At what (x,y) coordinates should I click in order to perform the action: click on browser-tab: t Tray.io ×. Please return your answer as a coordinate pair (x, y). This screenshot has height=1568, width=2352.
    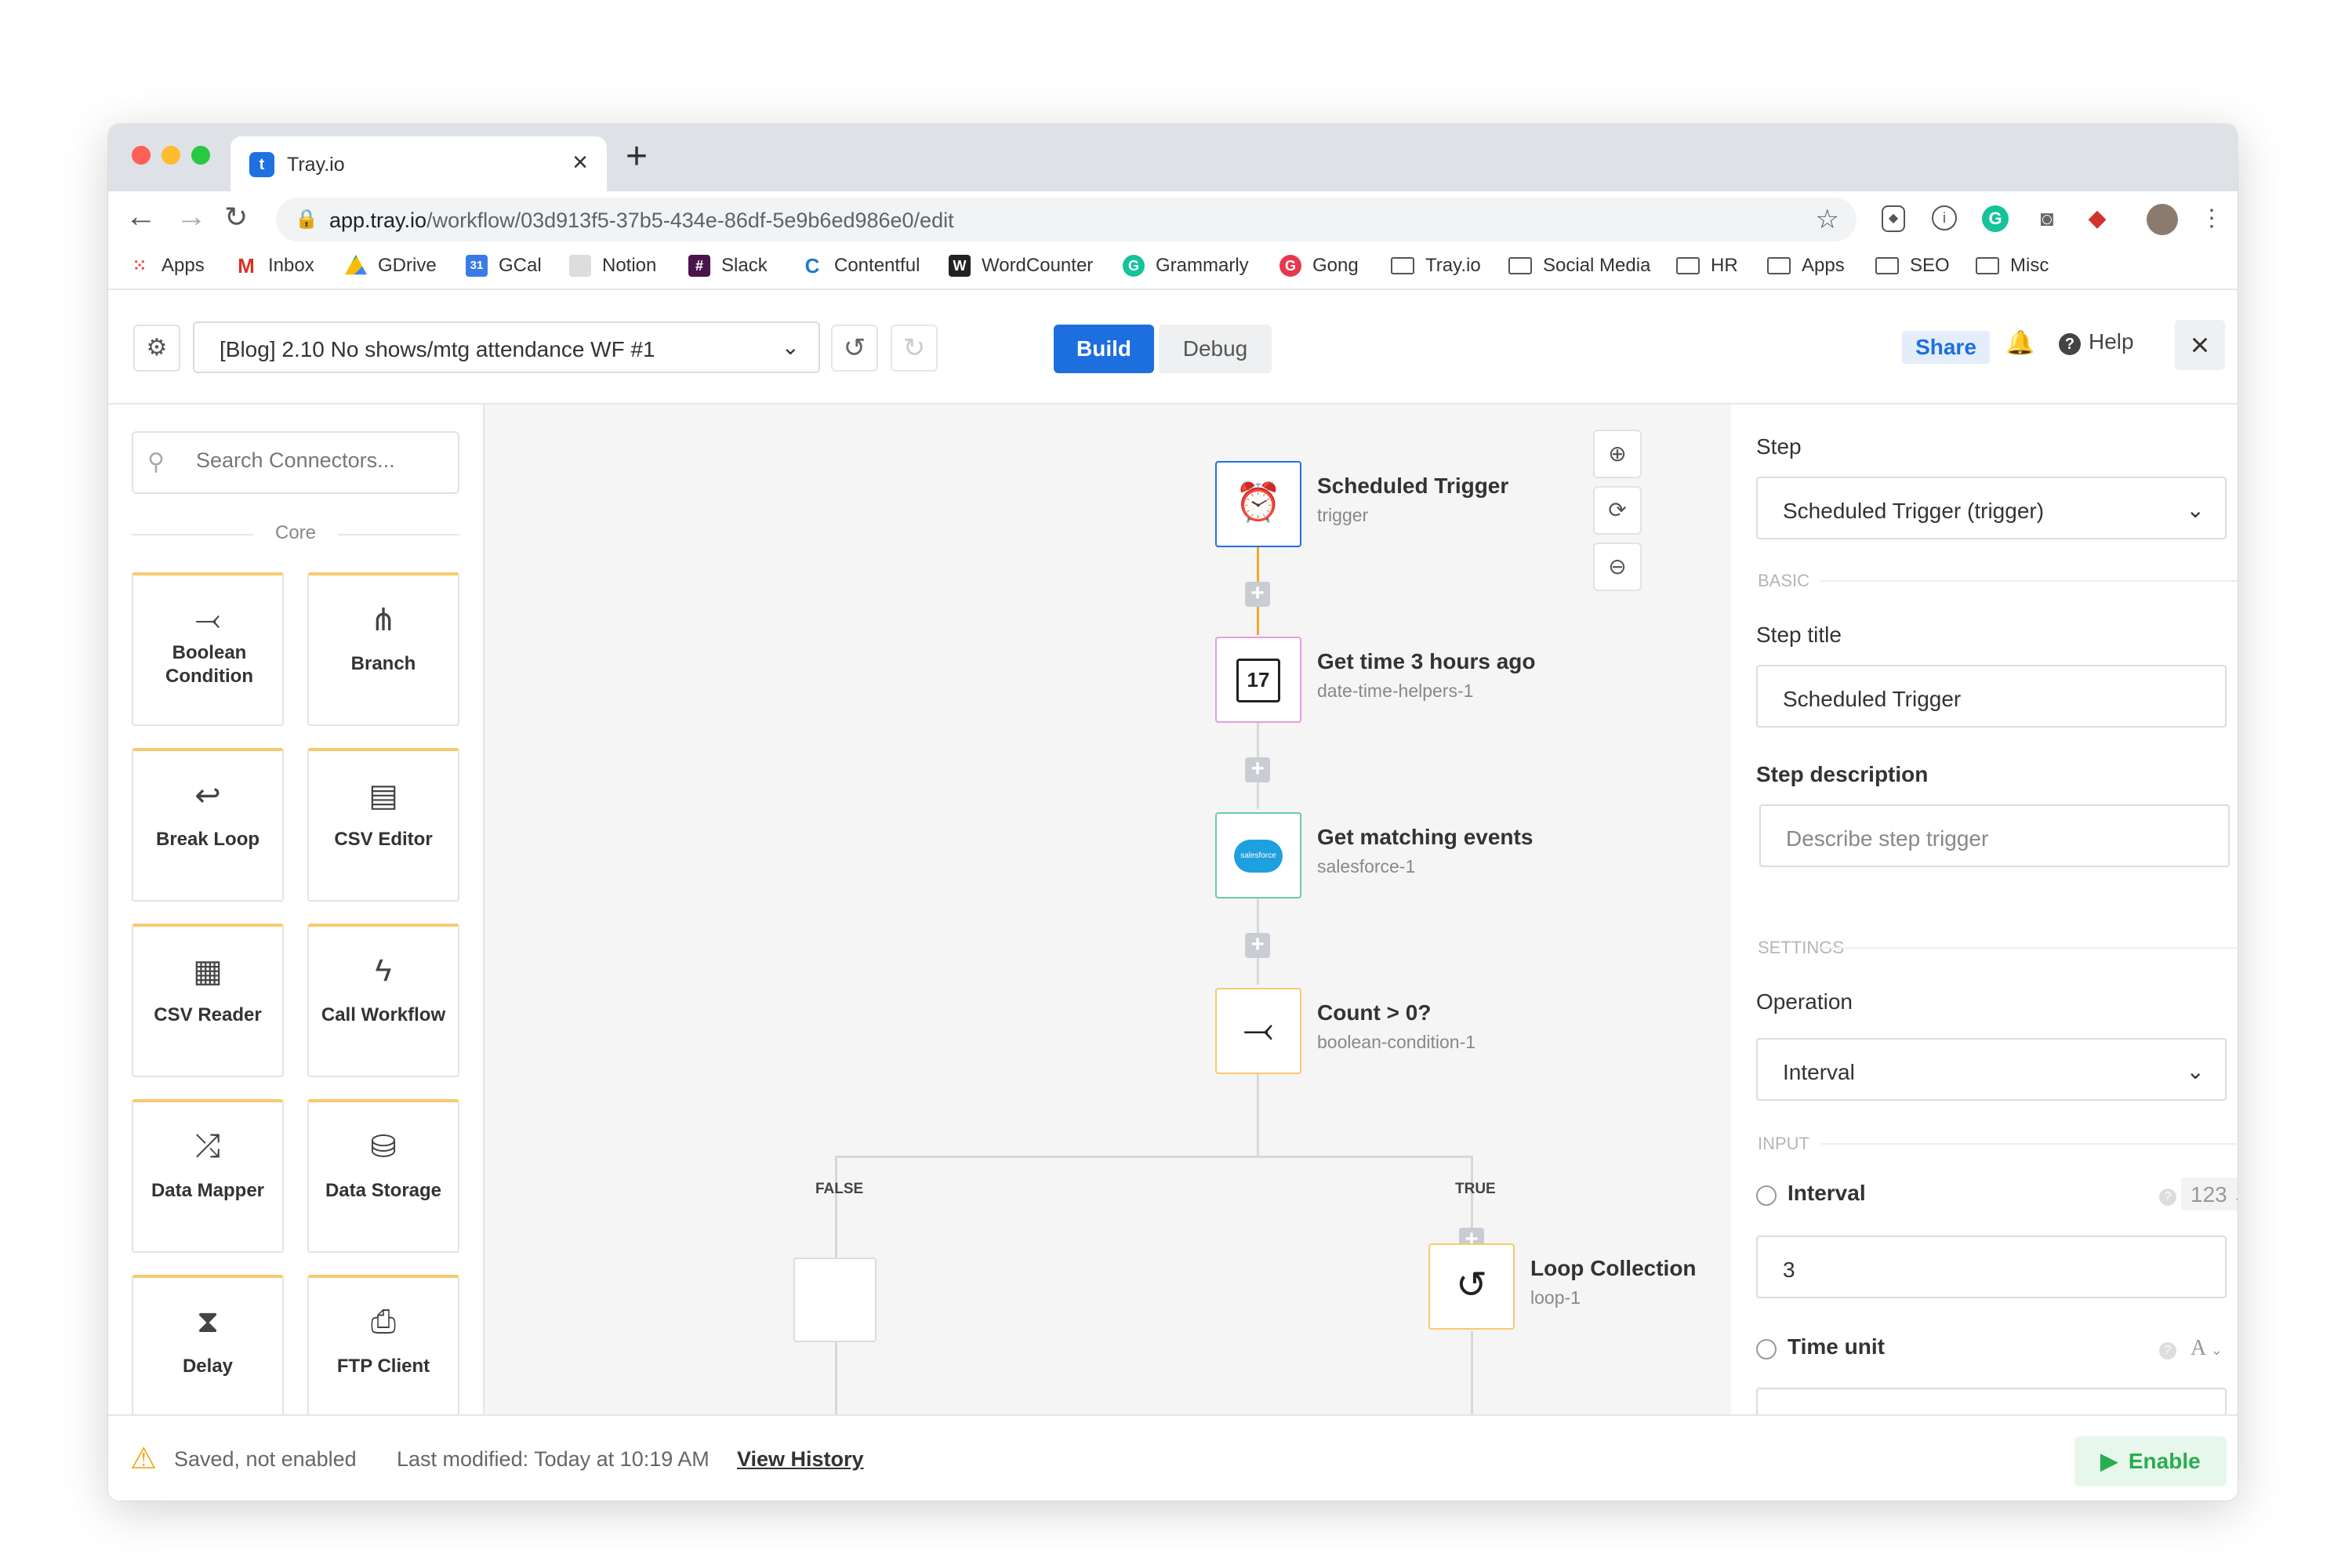
    Looking at the image, I should click on (418, 163).